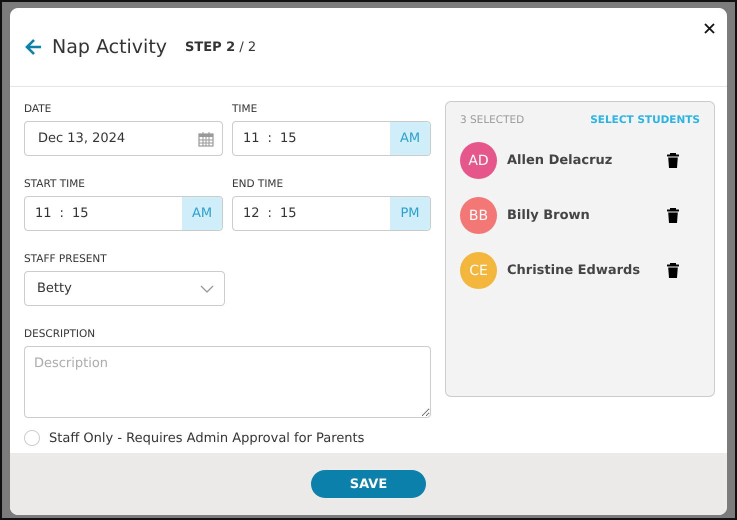 The image size is (737, 520). I want to click on radio-label: Staff Only - Requires Admin Approval for Parents, so click(206, 438).